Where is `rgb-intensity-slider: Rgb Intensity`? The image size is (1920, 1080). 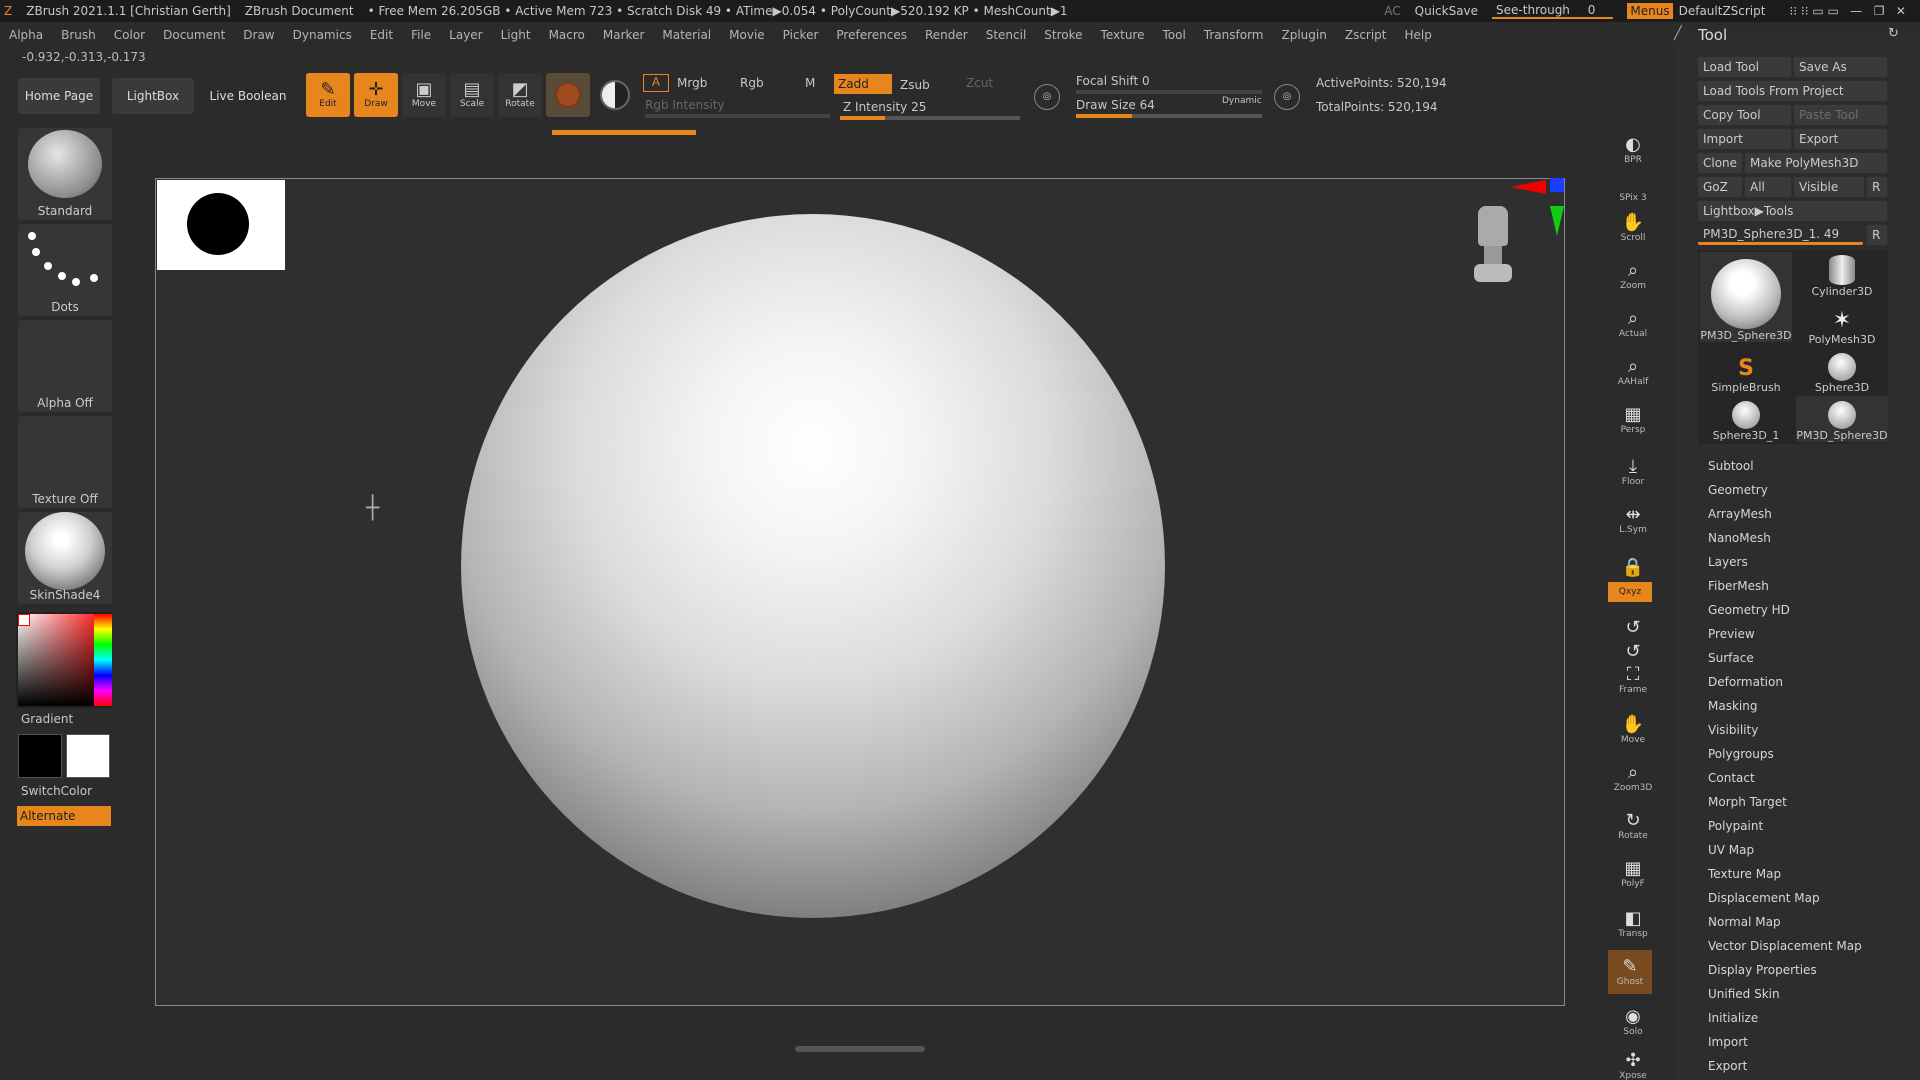
rgb-intensity-slider: Rgb Intensity is located at coordinates (685, 105).